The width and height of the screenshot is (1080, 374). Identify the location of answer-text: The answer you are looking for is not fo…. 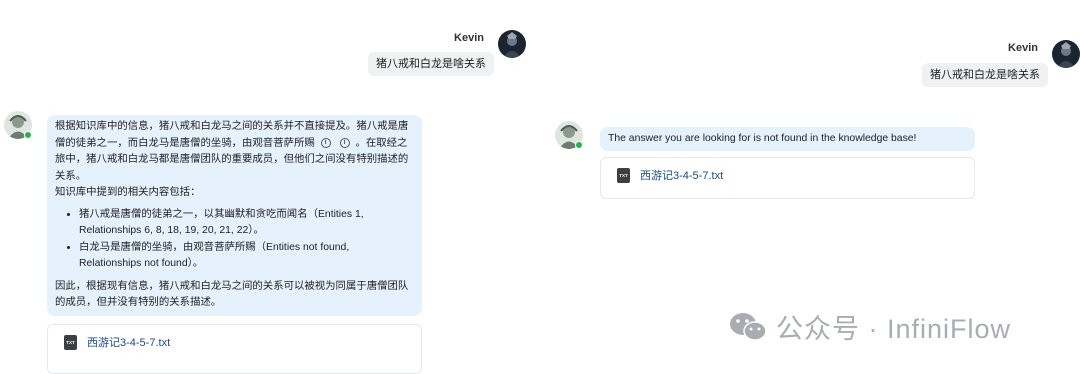
(762, 138).